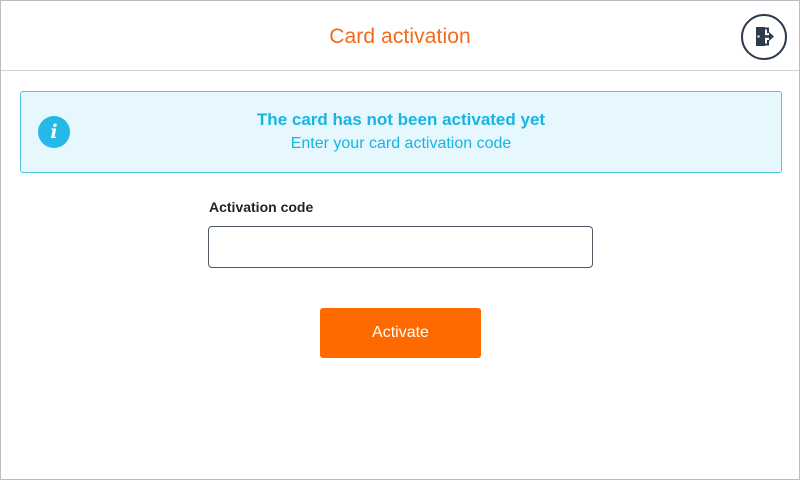 Image resolution: width=800 pixels, height=480 pixels. Describe the element at coordinates (401, 119) in the screenshot. I see `alert-title: The card has not been activated yet` at that location.